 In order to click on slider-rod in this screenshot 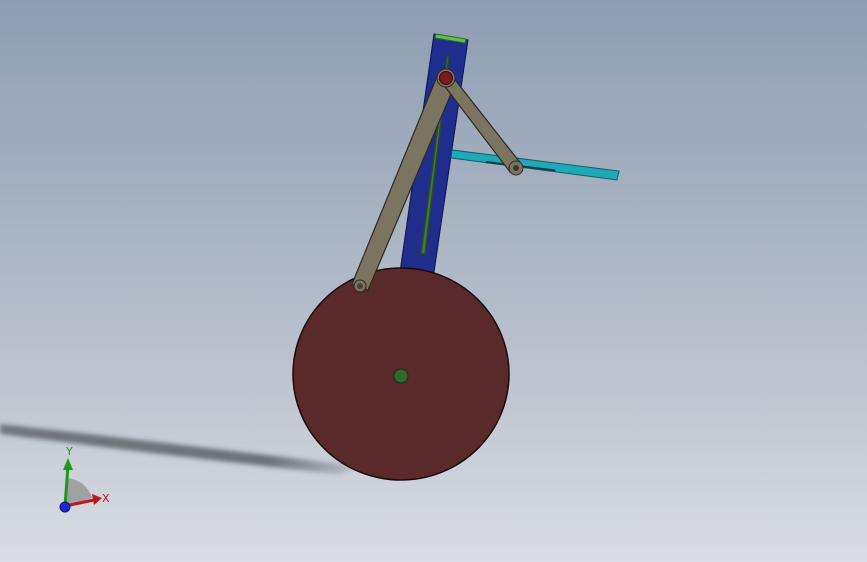, I will do `click(535, 165)`.